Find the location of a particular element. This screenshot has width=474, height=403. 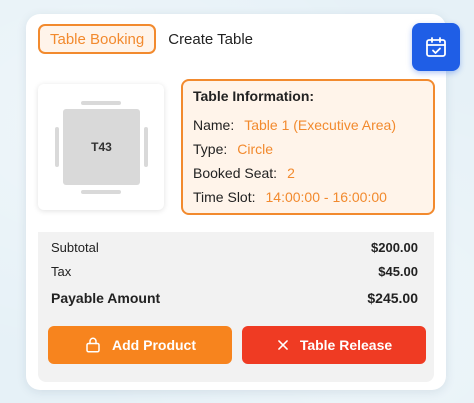

add-product-button: Add Product is located at coordinates (140, 345).